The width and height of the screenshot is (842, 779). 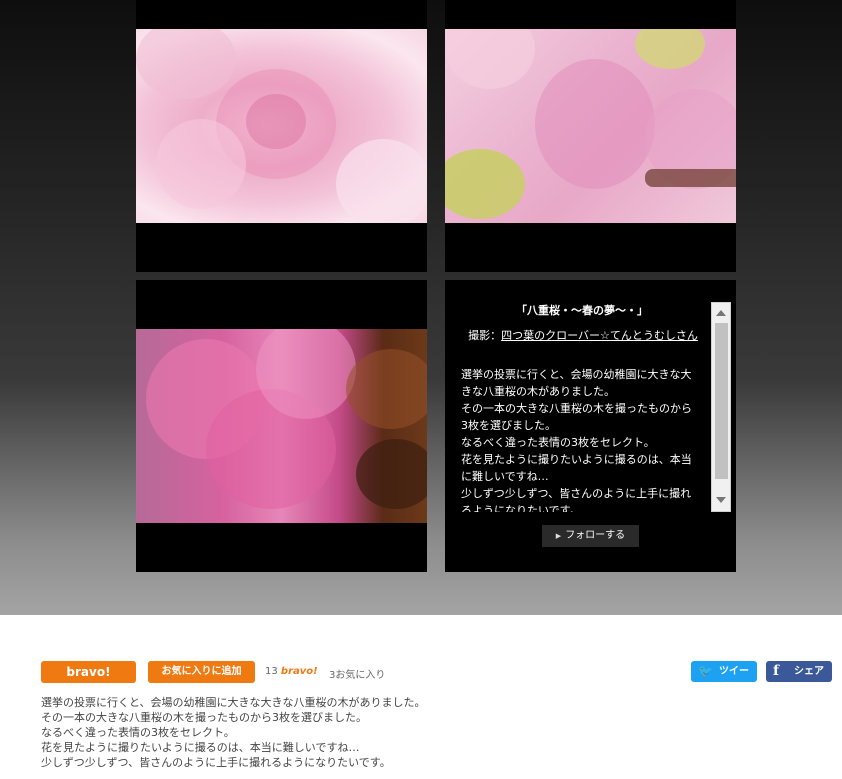 What do you see at coordinates (582, 310) in the screenshot?
I see `work-title: 「八重桜・～春の夢～・」` at bounding box center [582, 310].